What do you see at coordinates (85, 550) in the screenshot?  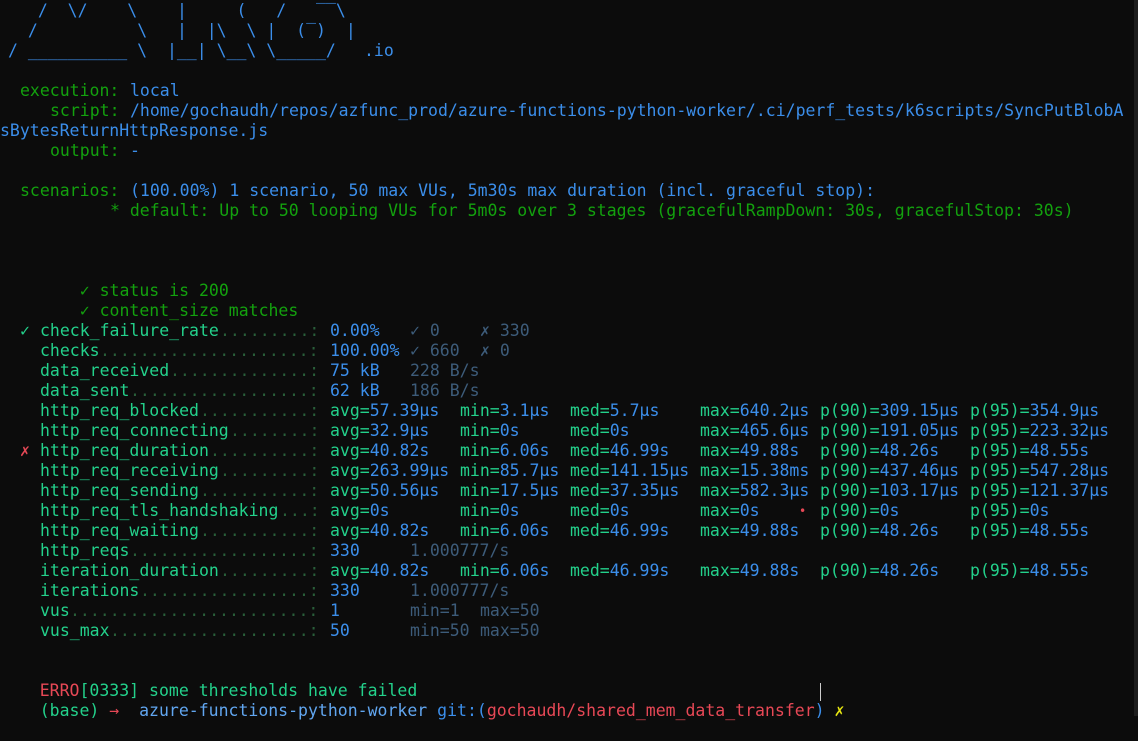 I see `metric-name: http_reqs` at bounding box center [85, 550].